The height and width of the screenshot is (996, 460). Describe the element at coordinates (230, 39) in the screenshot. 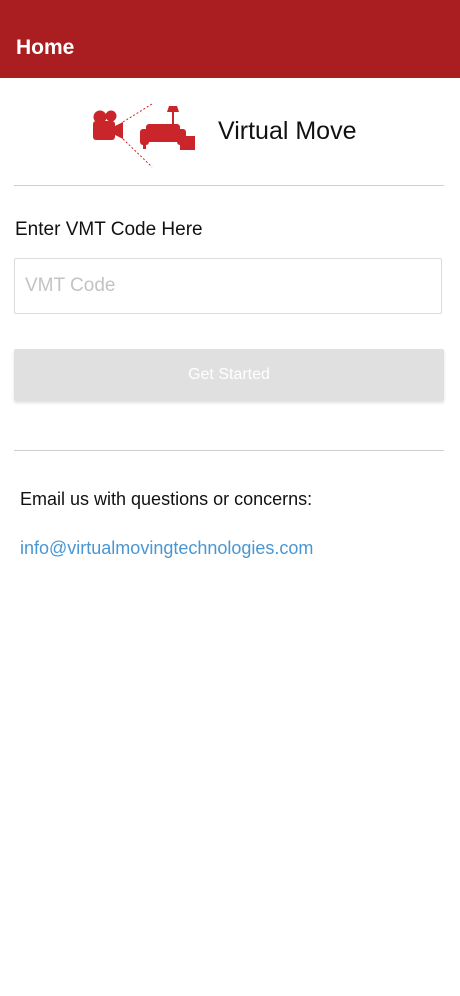

I see `app-bar: Home` at that location.